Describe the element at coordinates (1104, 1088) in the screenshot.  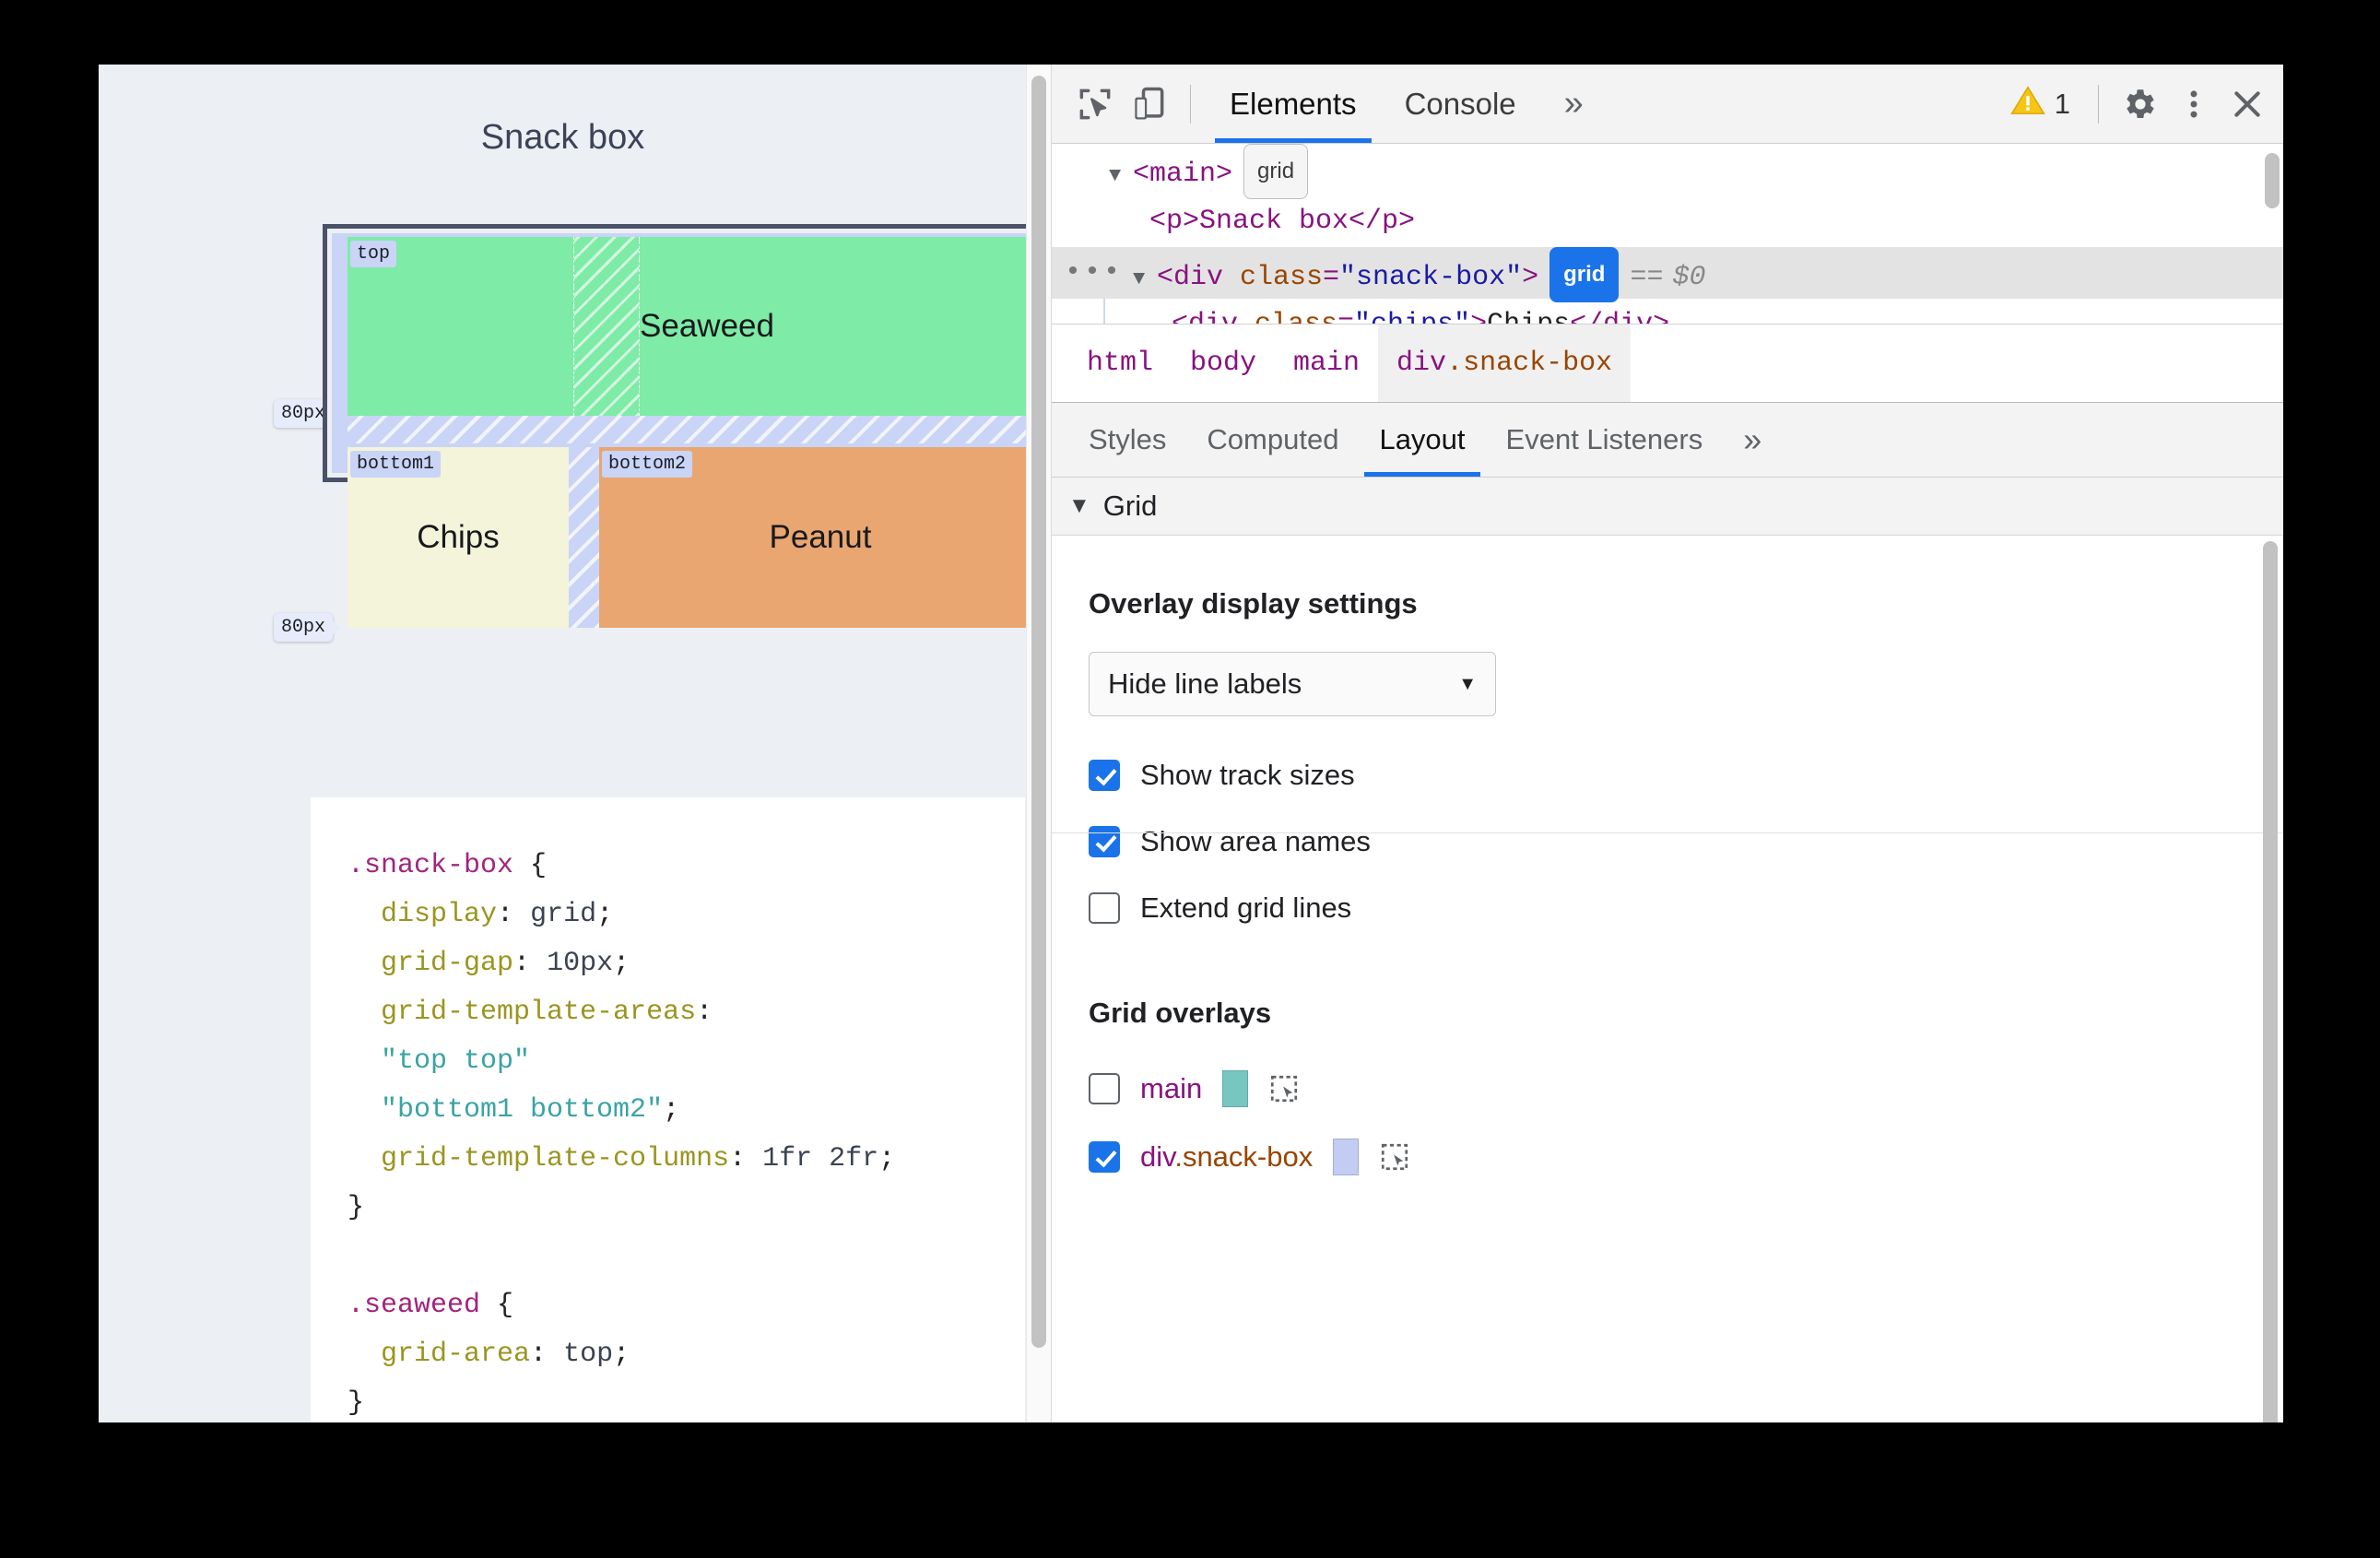
I see `grid-overlay-checkbox-main` at that location.